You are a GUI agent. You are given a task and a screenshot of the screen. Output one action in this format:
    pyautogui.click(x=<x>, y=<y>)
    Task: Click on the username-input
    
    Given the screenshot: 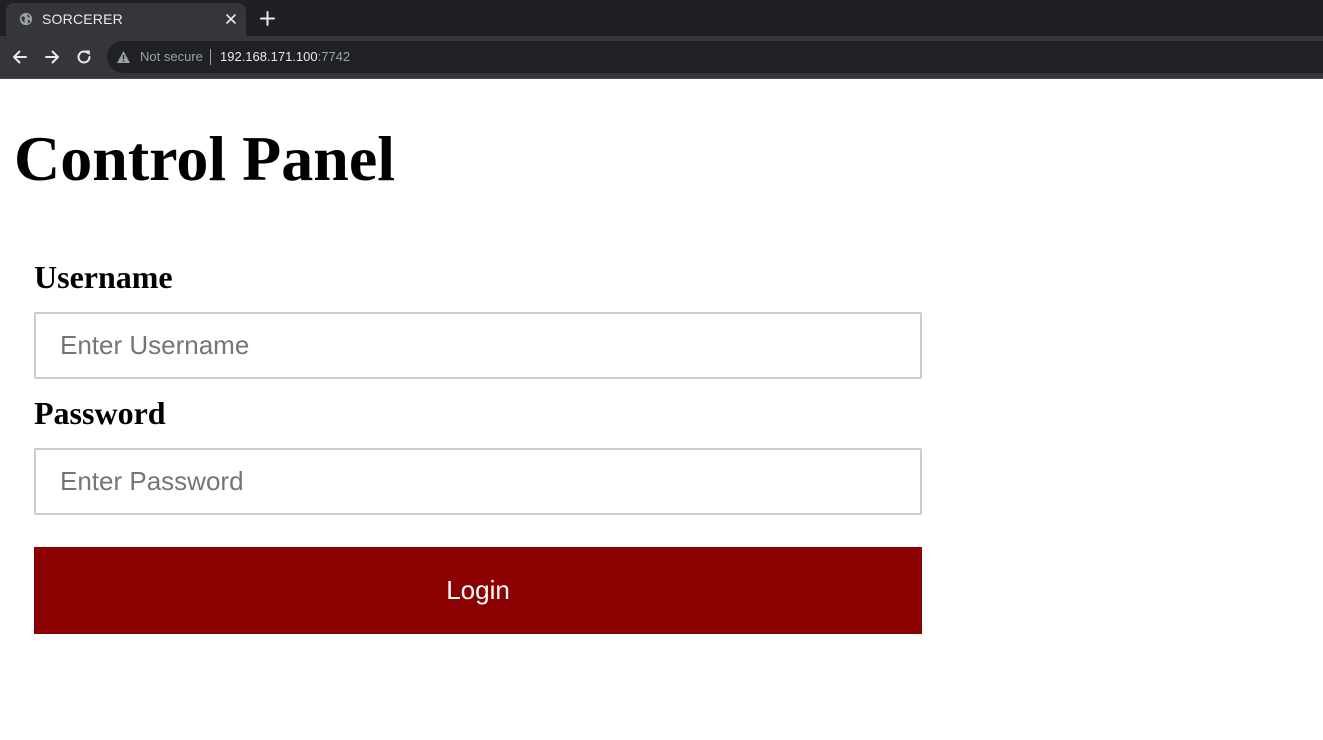 What is the action you would take?
    pyautogui.click(x=478, y=345)
    